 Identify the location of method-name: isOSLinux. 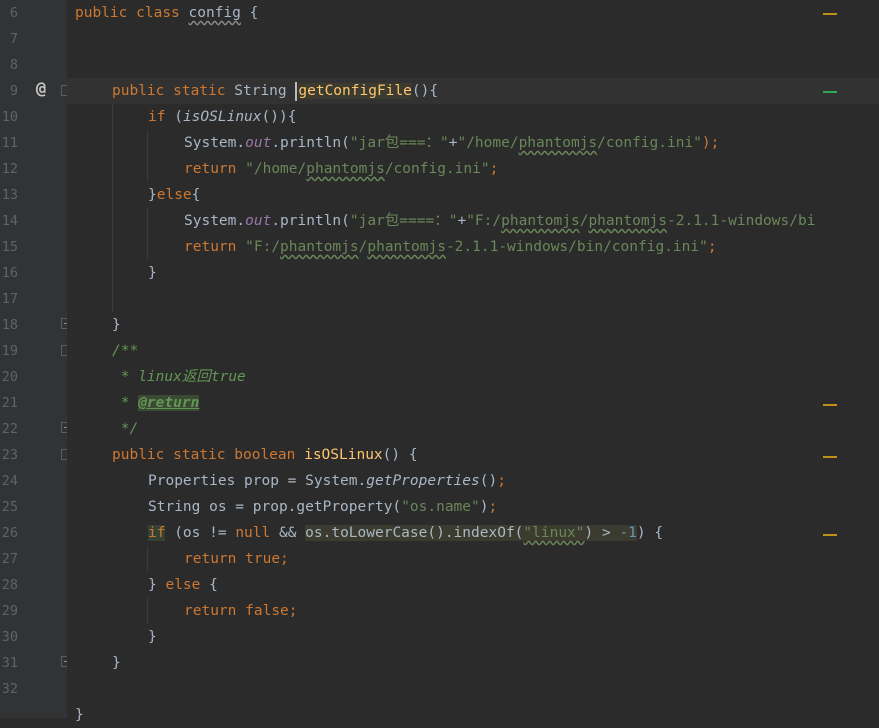
(343, 455).